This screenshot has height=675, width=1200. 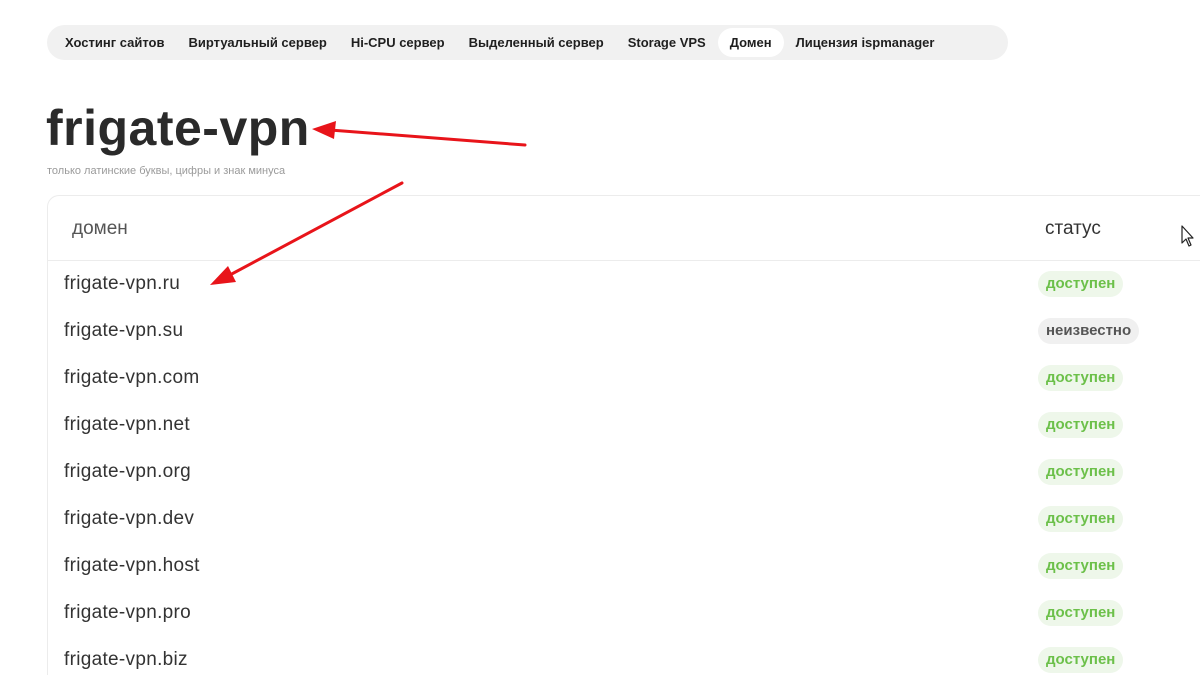 What do you see at coordinates (122, 283) in the screenshot?
I see `domain-name: frigate-vpn.ru` at bounding box center [122, 283].